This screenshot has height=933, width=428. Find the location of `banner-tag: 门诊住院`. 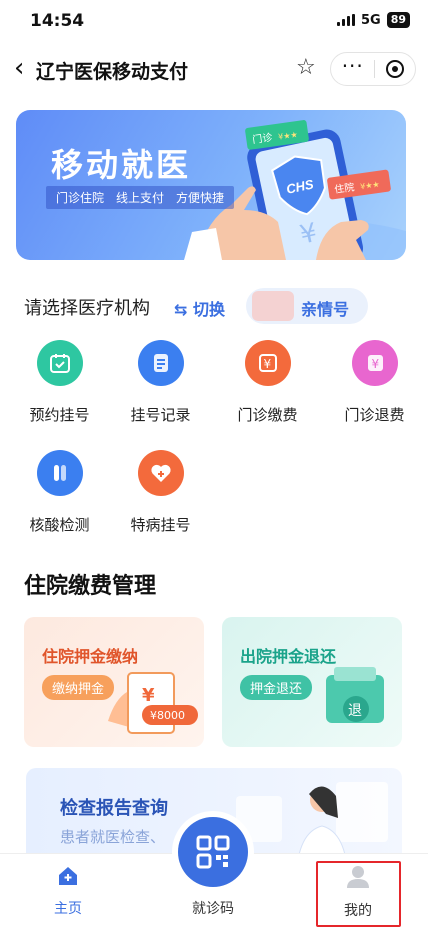

banner-tag: 门诊住院 is located at coordinates (80, 198).